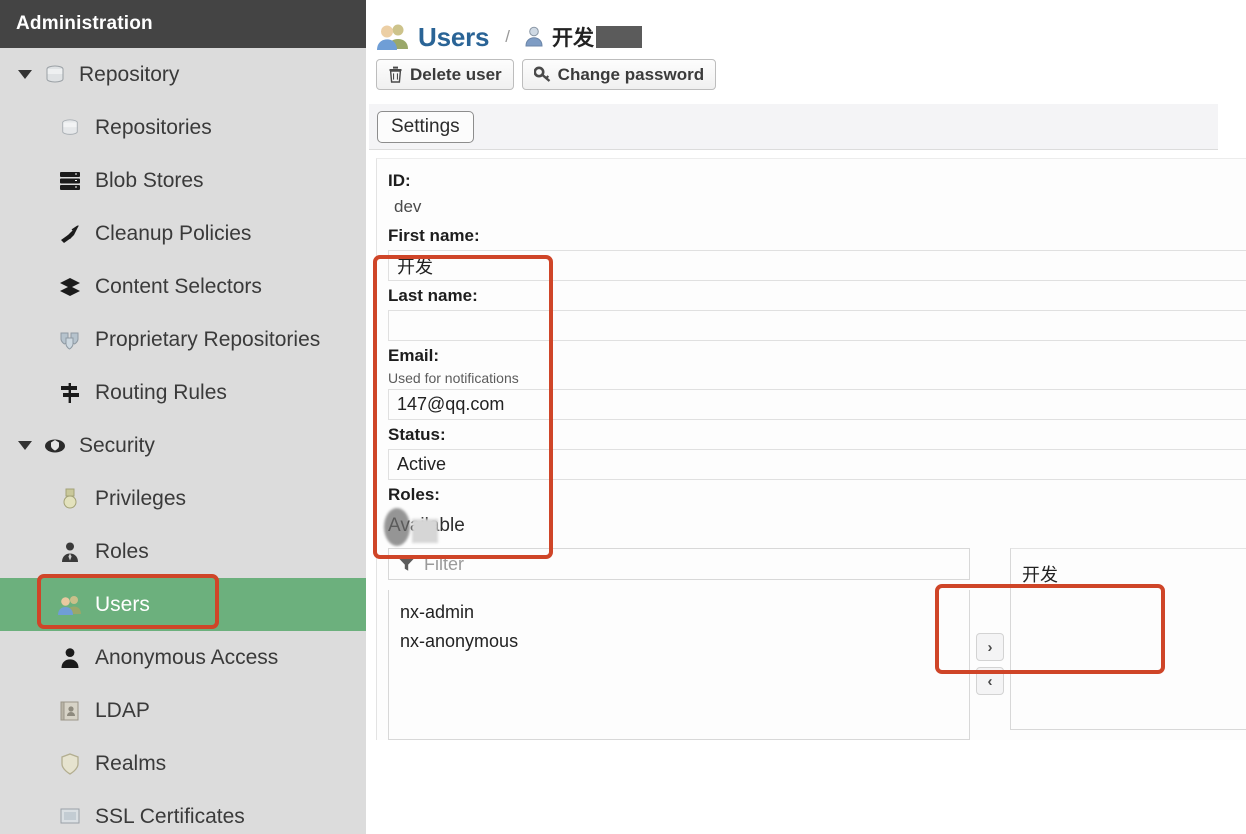 This screenshot has width=1246, height=834. I want to click on field-status: Status:, so click(811, 452).